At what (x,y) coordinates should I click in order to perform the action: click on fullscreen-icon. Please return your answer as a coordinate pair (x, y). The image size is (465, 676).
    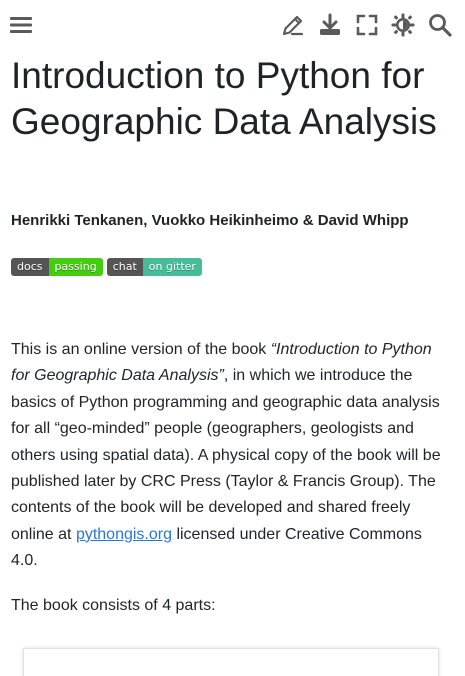
    Looking at the image, I should click on (367, 25).